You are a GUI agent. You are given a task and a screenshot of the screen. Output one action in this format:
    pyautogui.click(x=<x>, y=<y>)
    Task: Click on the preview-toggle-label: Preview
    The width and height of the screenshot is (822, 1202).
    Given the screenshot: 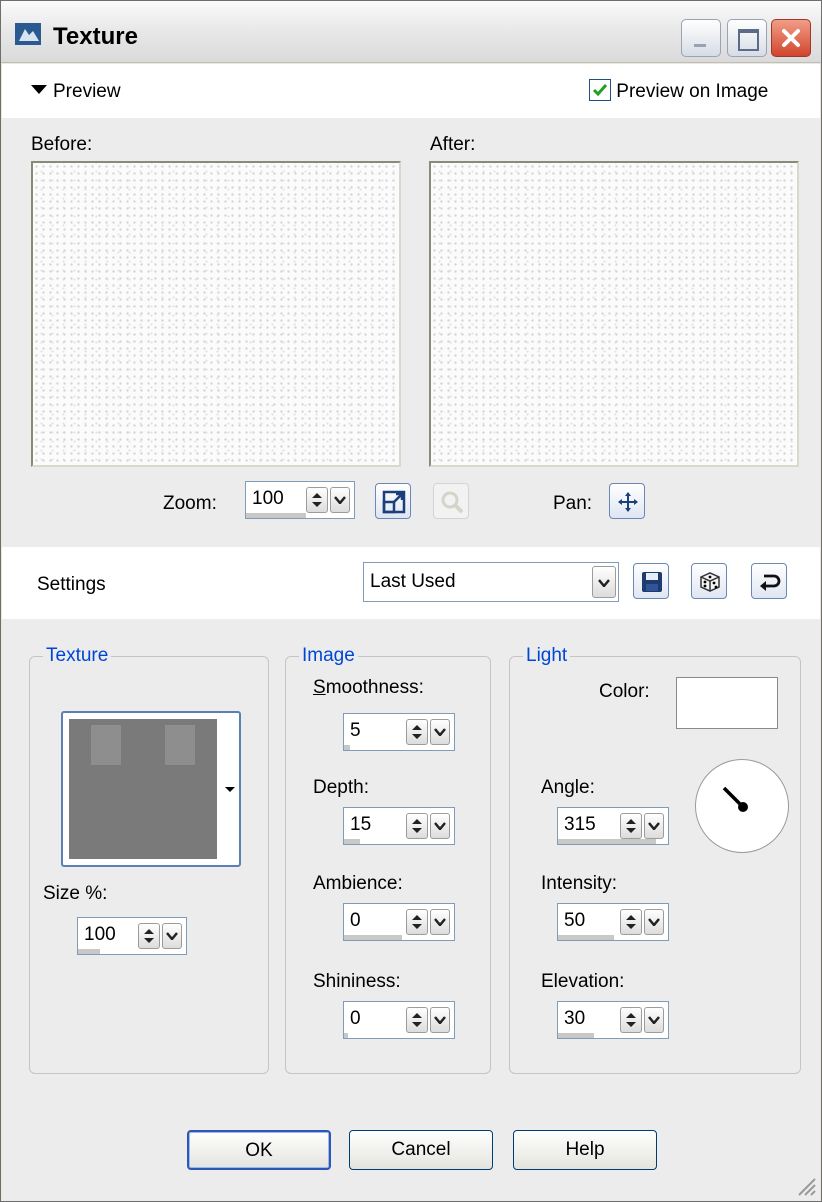 What is the action you would take?
    pyautogui.click(x=87, y=91)
    